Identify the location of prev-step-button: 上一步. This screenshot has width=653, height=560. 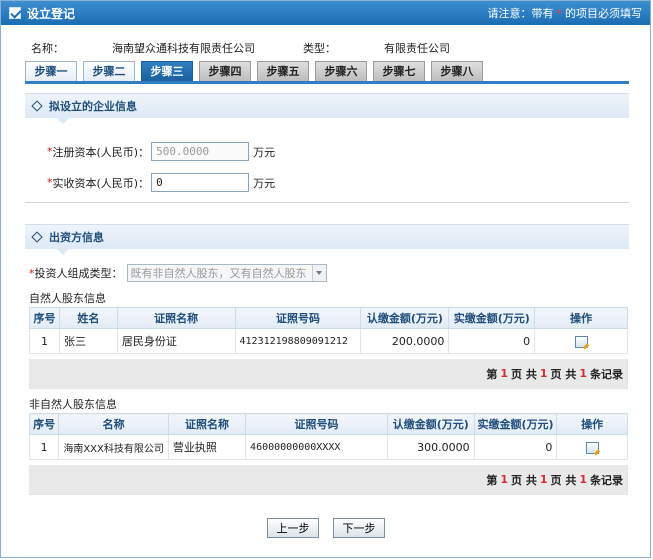
(293, 528).